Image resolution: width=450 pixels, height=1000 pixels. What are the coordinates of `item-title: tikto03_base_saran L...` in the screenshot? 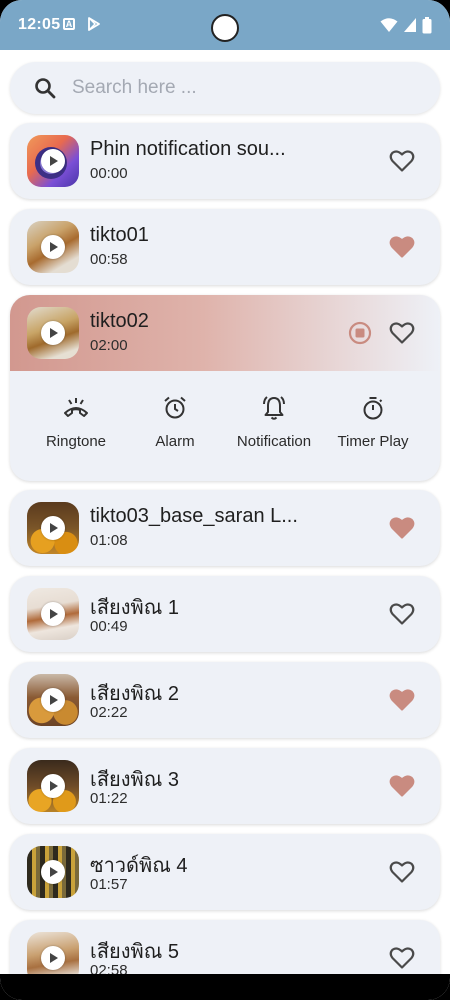 It's located at (194, 516).